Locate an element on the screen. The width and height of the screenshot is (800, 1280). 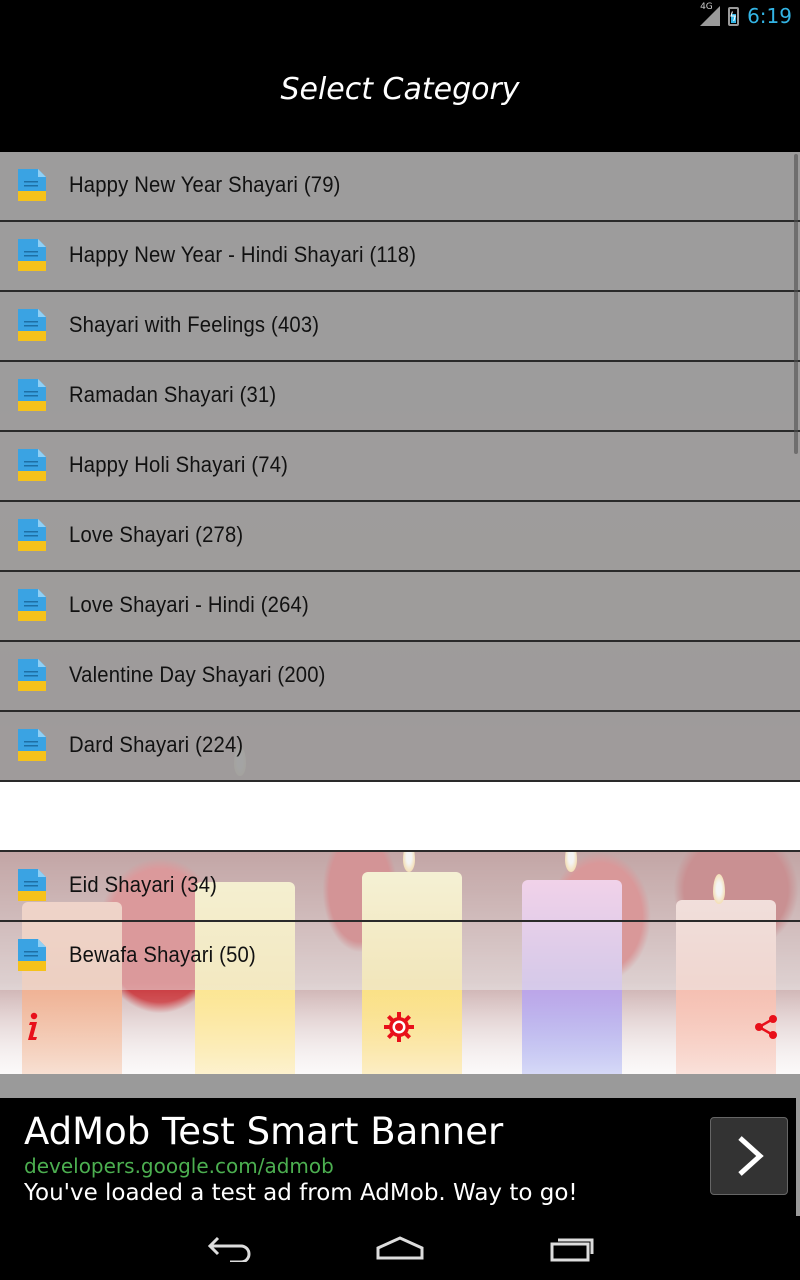
chevron-right-icon is located at coordinates (751, 1156).